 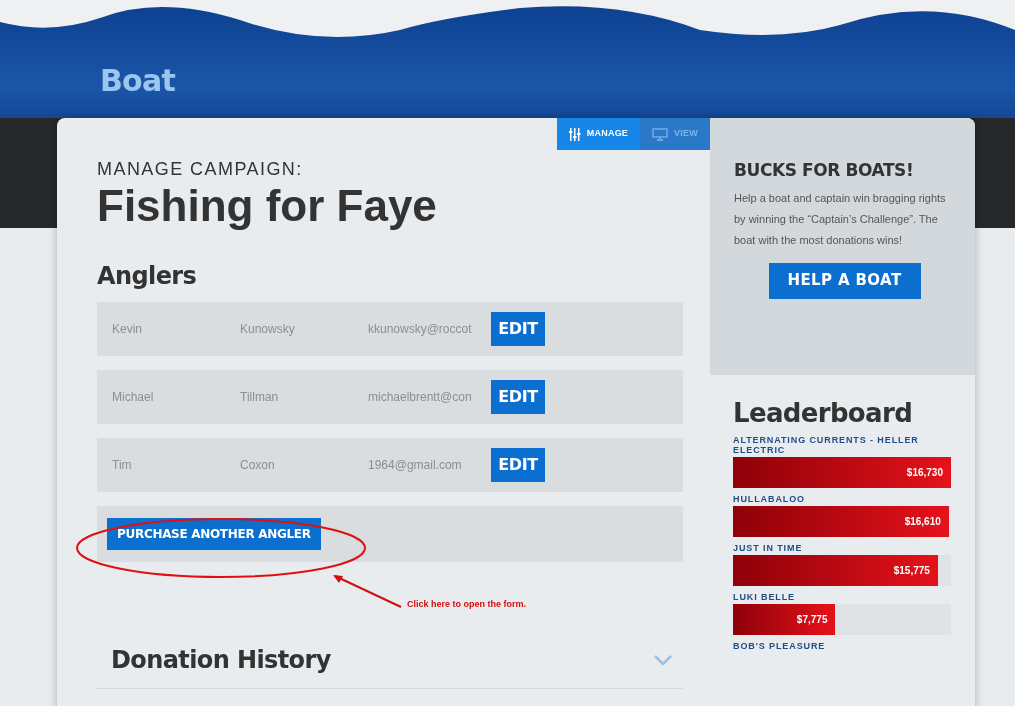 I want to click on donation-amount: $15,775, so click(x=911, y=571).